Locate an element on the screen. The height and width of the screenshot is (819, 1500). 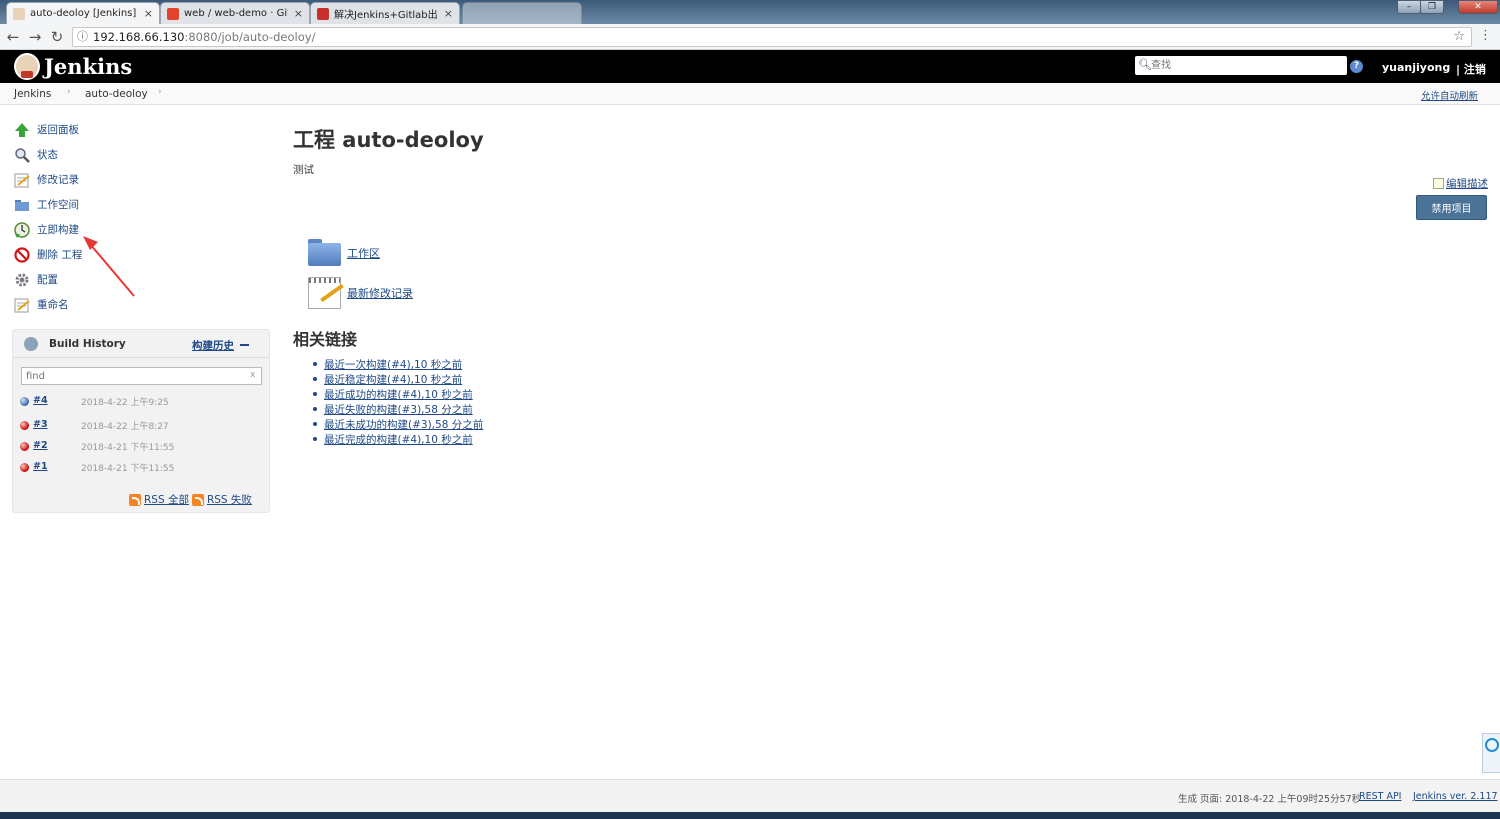
tab-title: auto-deoloy [Jenkins] is located at coordinates (83, 13).